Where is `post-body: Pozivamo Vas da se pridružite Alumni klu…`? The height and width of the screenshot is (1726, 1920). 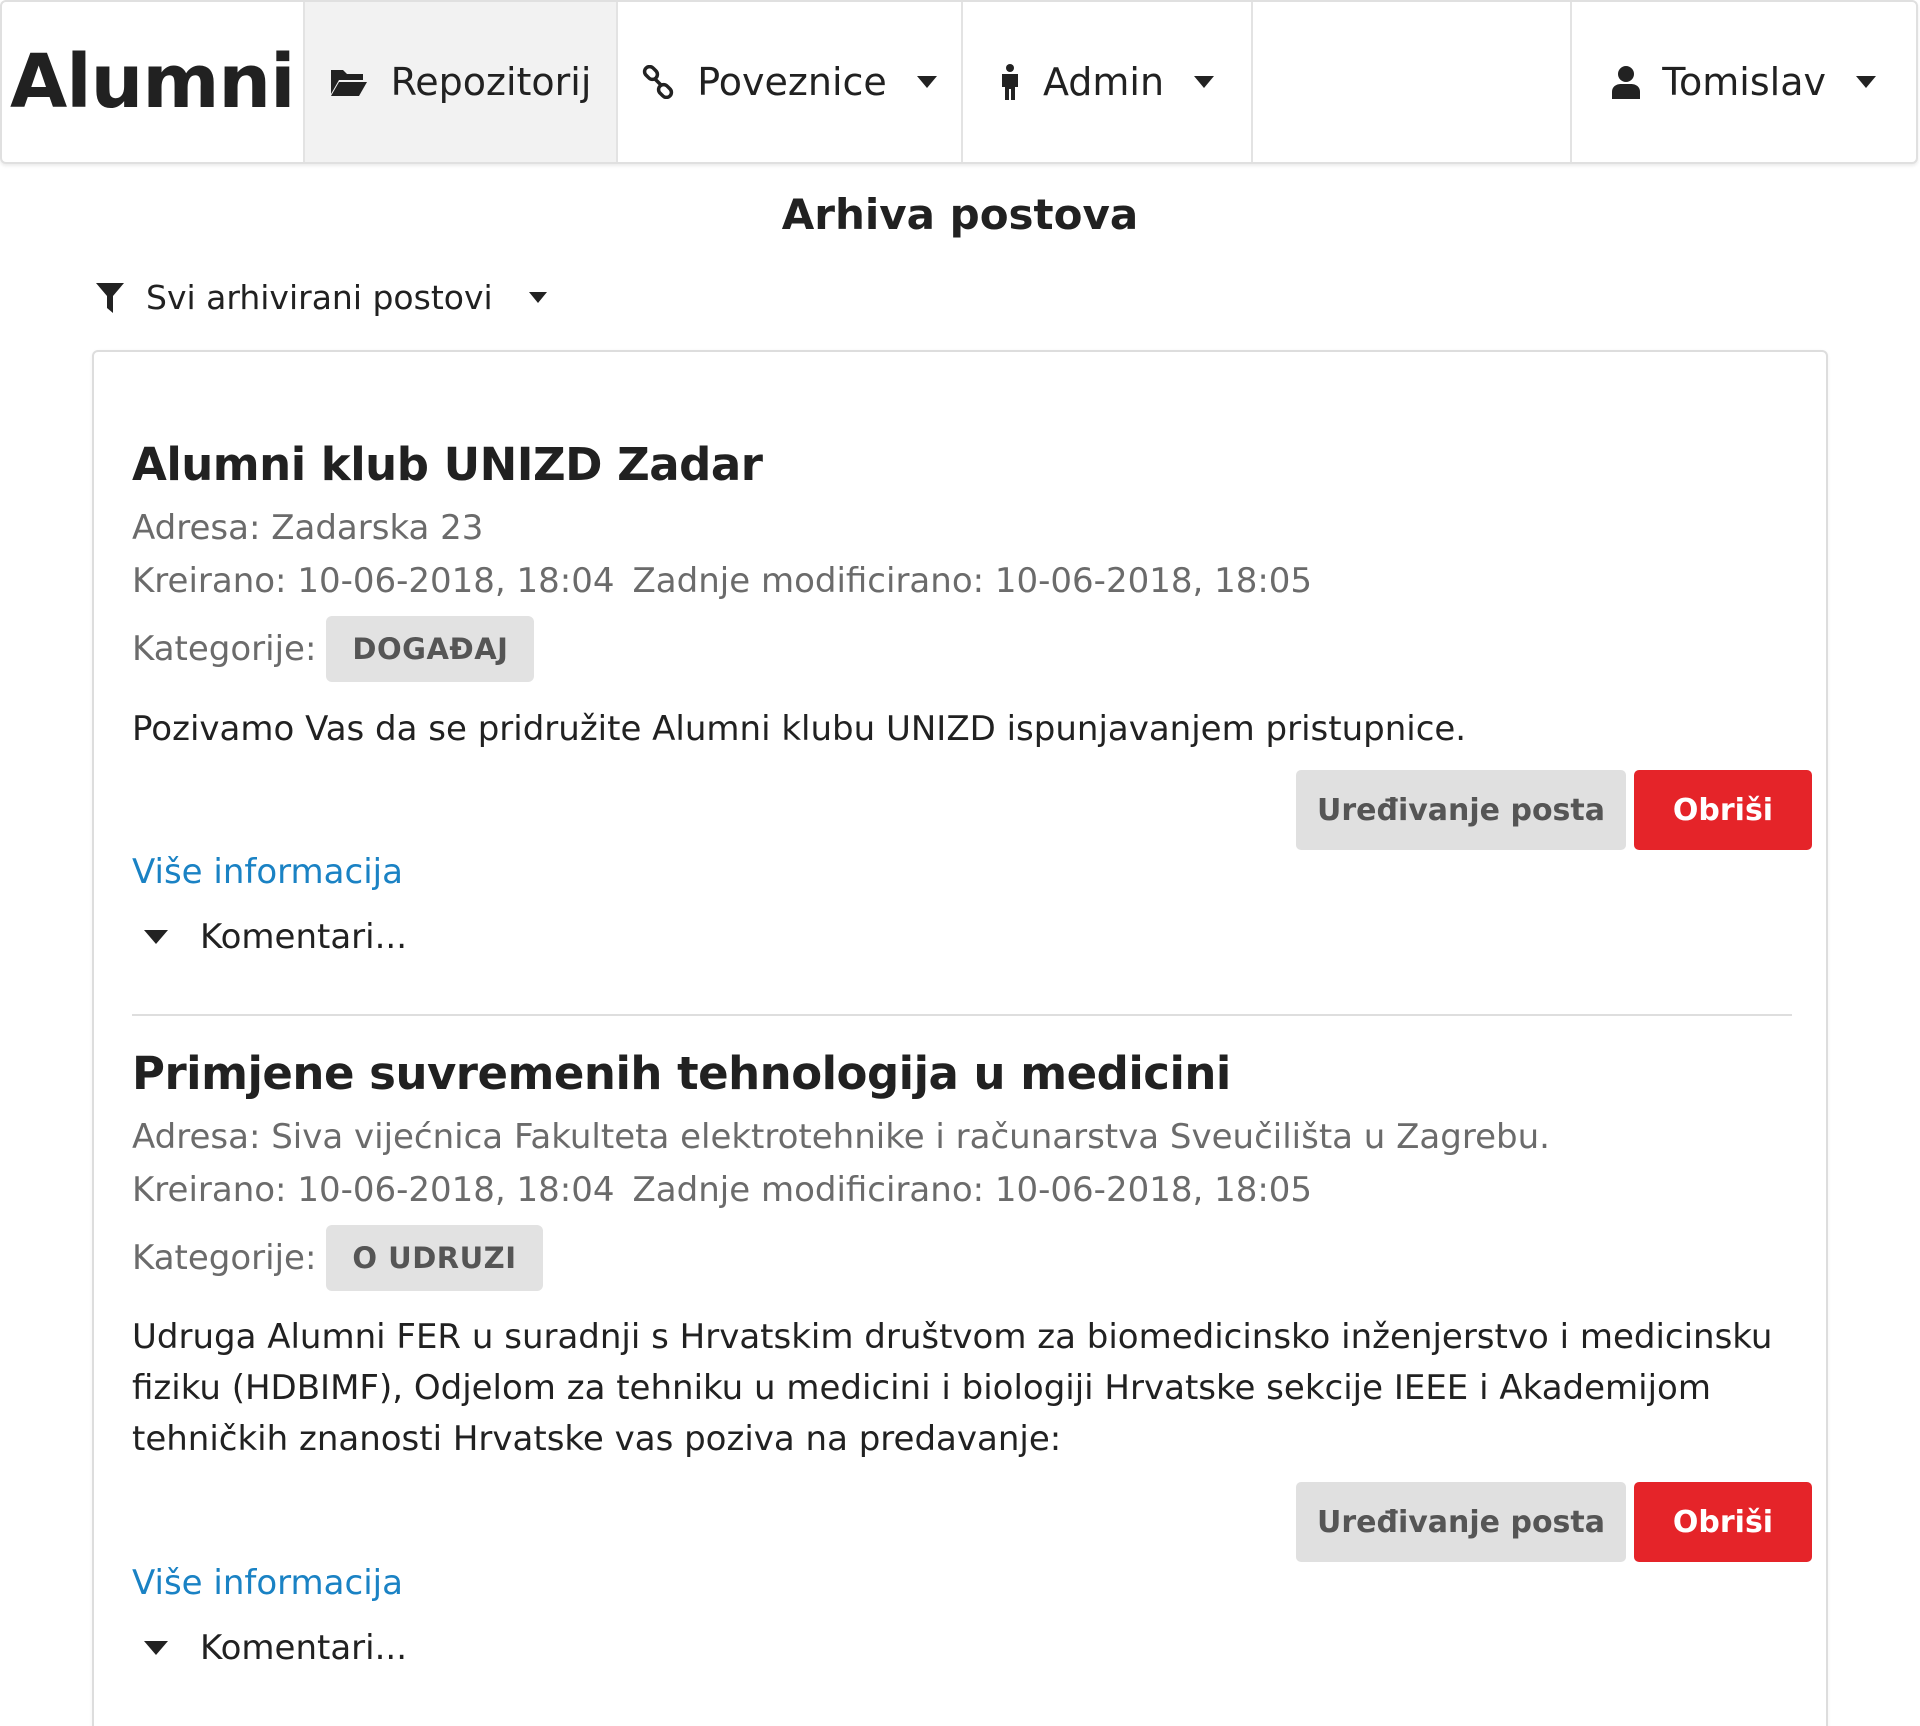
post-body: Pozivamo Vas da se pridružite Alumni klu… is located at coordinates (799, 729).